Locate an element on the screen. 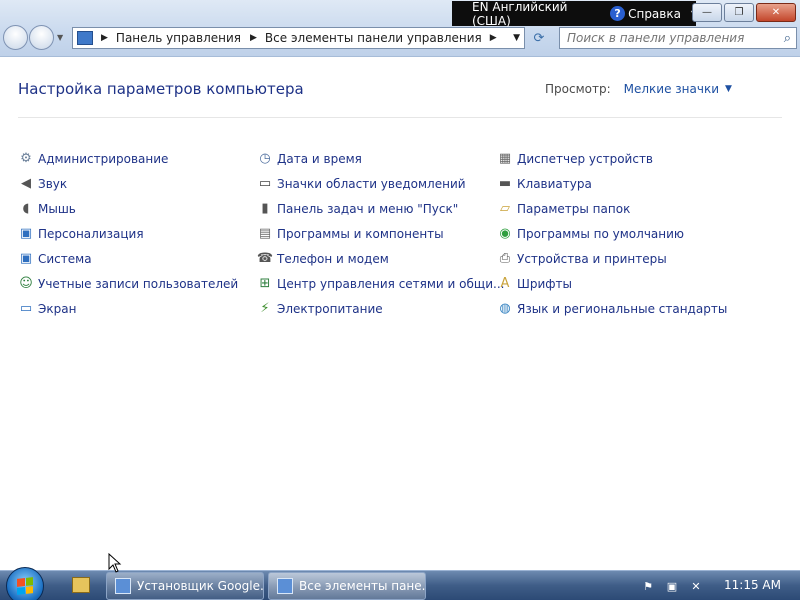 Image resolution: width=800 pixels, height=600 pixels. maximize-button: ❐ is located at coordinates (739, 12).